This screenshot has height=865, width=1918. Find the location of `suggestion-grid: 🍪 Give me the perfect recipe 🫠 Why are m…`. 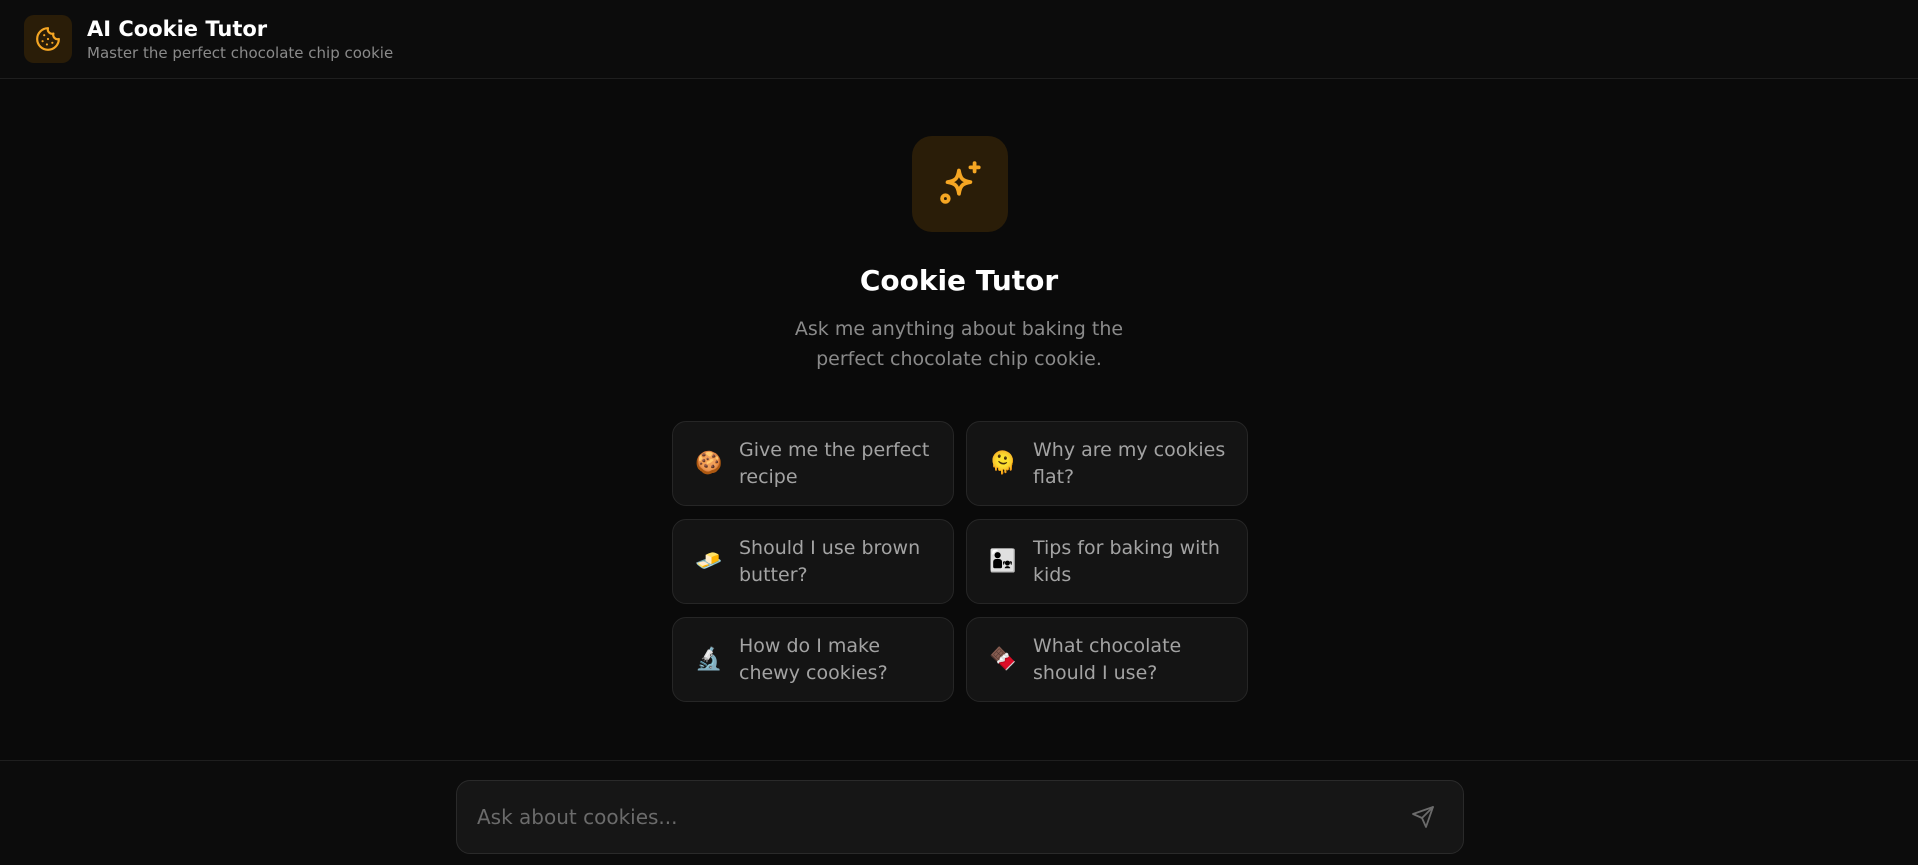

suggestion-grid: 🍪 Give me the perfect recipe 🫠 Why are m… is located at coordinates (960, 561).